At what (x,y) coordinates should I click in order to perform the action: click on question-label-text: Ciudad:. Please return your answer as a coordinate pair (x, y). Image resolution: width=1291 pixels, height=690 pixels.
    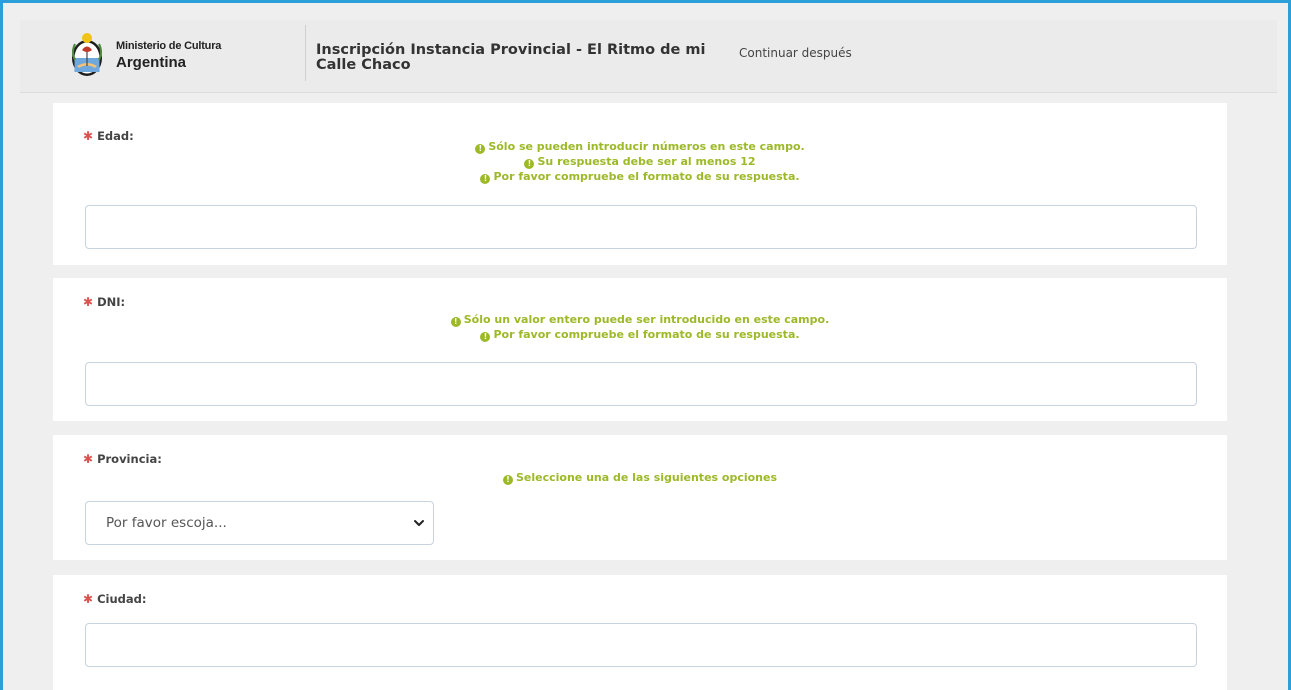
    Looking at the image, I should click on (122, 599).